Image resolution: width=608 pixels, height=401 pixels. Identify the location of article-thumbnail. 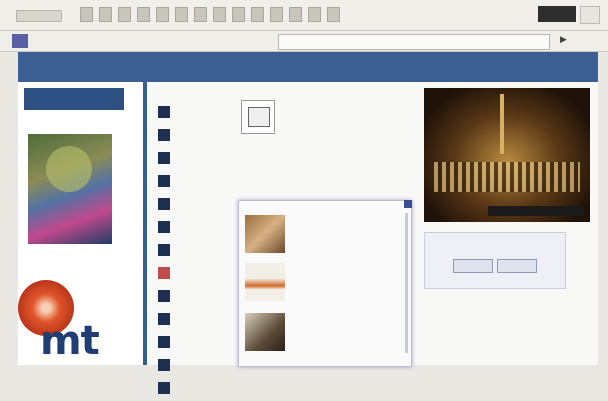
(258, 117).